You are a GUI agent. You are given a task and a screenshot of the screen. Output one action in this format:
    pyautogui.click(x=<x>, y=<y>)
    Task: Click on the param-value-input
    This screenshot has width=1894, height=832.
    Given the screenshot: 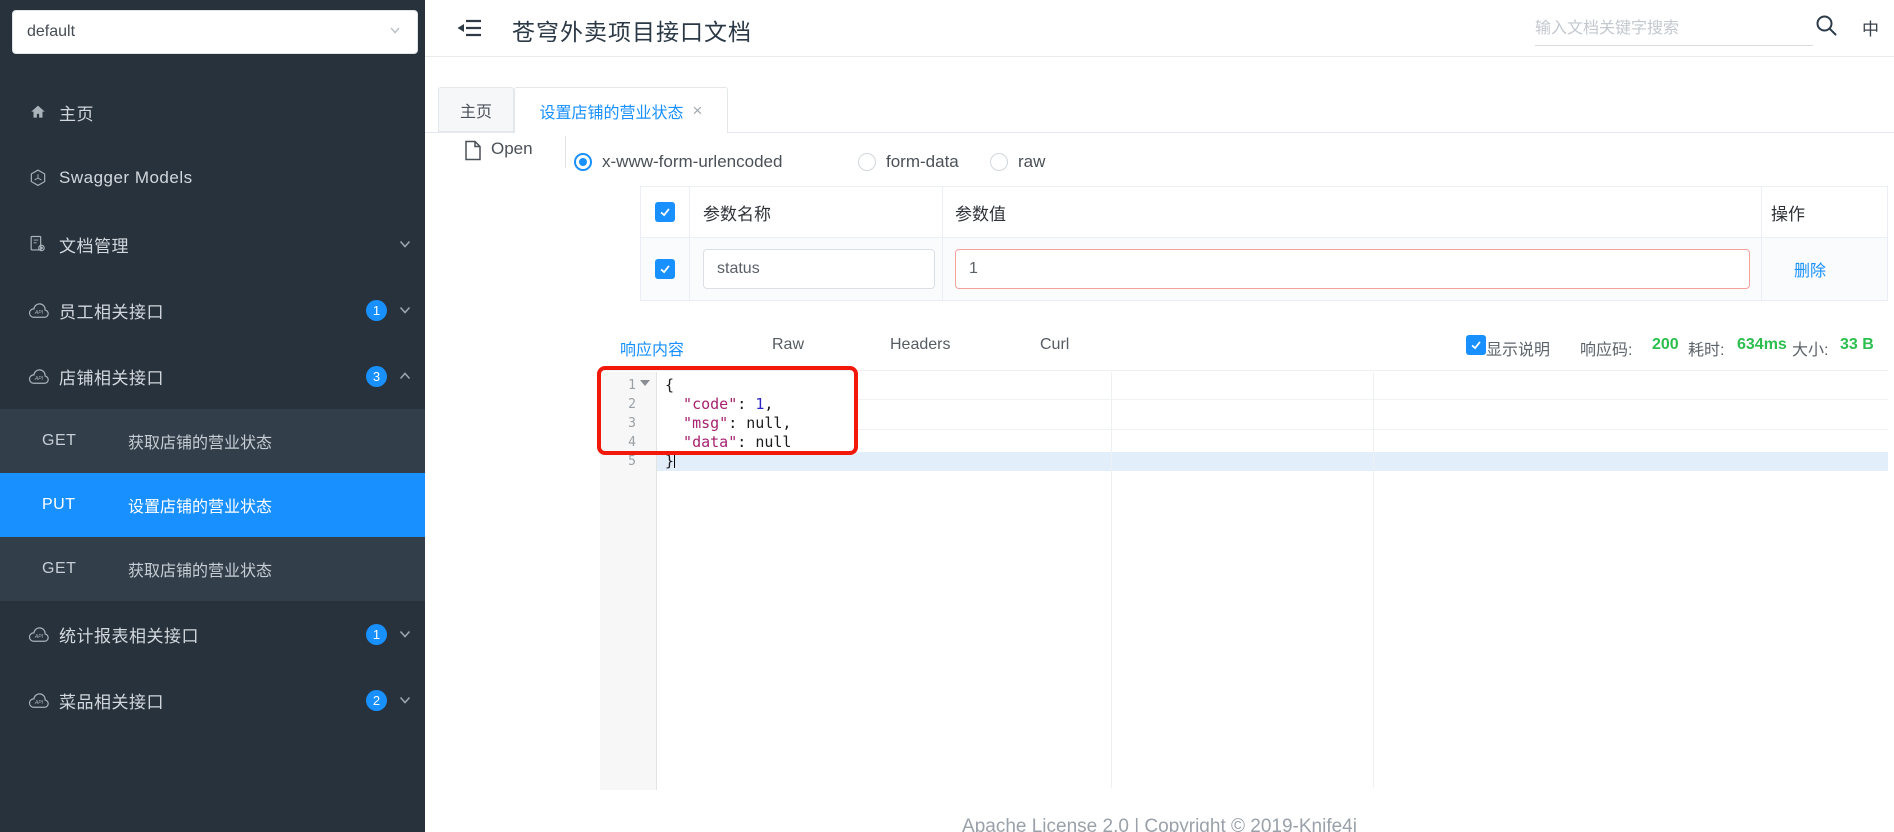 What is the action you would take?
    pyautogui.click(x=1352, y=269)
    